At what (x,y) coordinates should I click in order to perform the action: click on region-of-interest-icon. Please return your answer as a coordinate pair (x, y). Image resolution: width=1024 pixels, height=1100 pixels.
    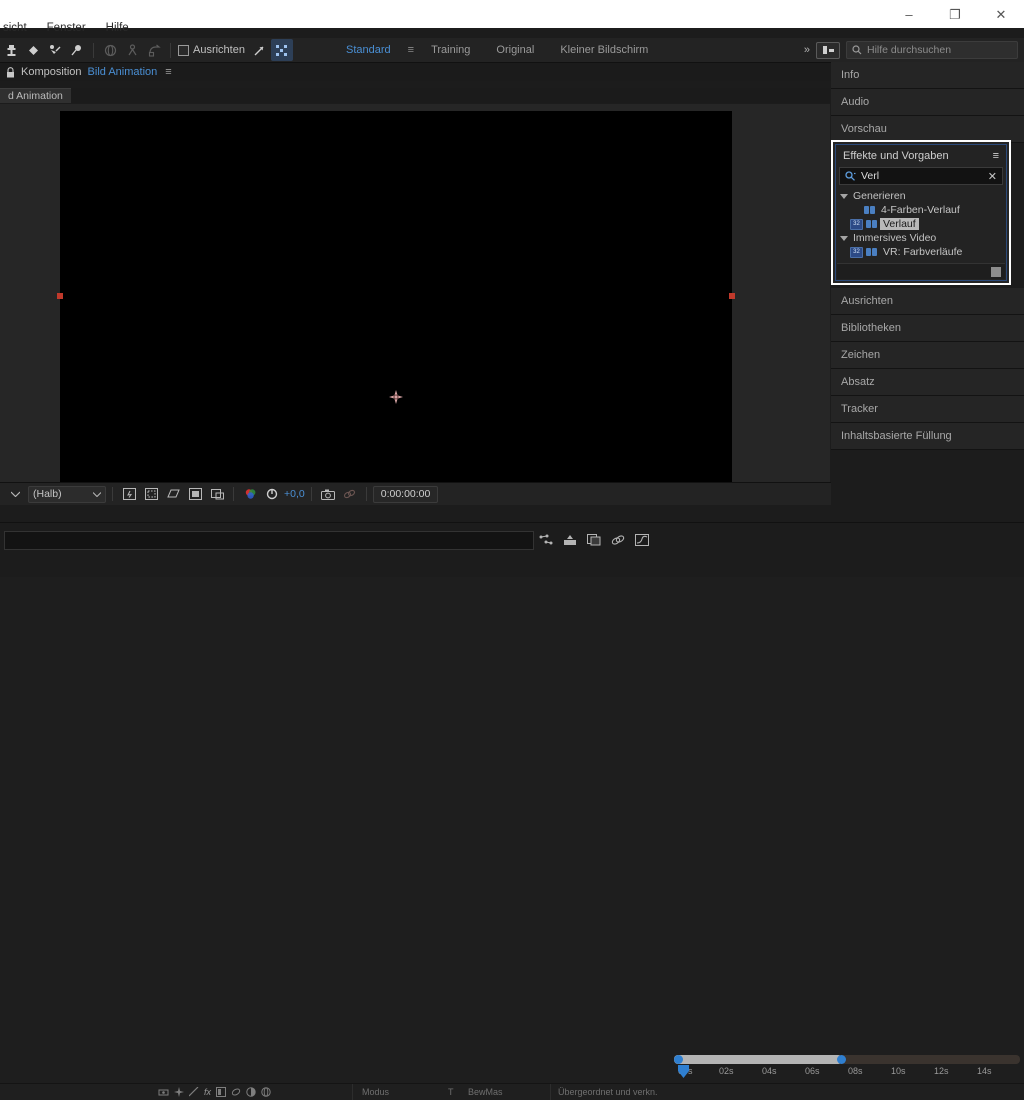
    Looking at the image, I should click on (151, 494).